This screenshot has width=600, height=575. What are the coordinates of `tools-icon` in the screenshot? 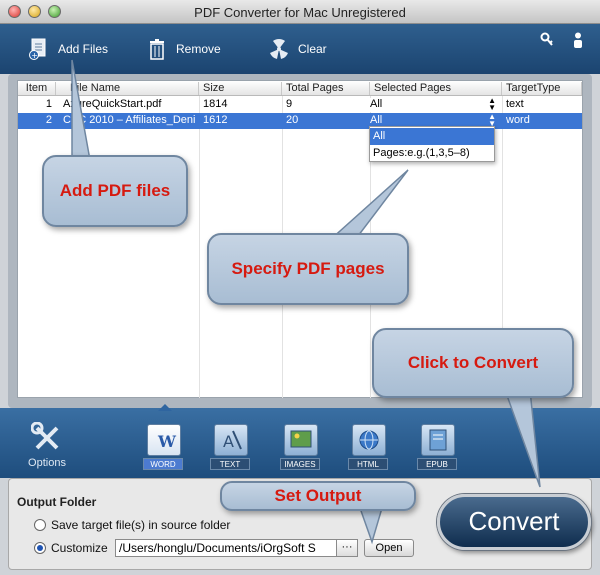 It's located at (44, 435).